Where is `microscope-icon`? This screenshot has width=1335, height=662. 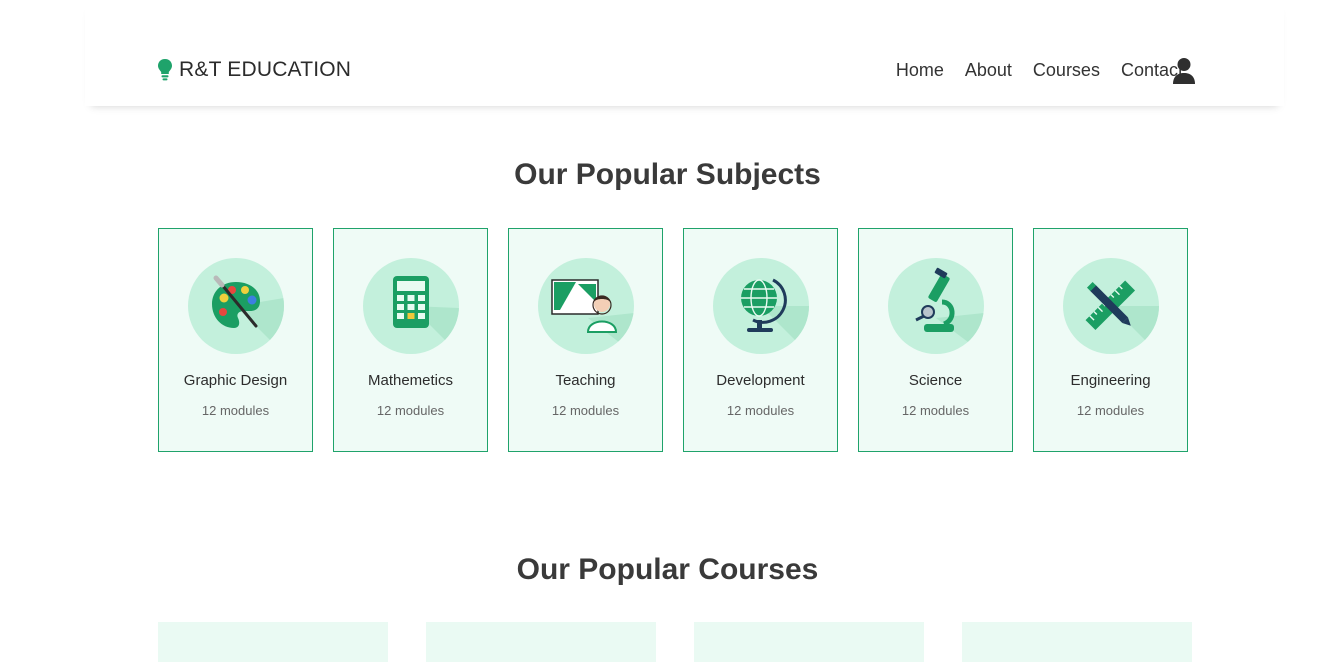 microscope-icon is located at coordinates (935, 306).